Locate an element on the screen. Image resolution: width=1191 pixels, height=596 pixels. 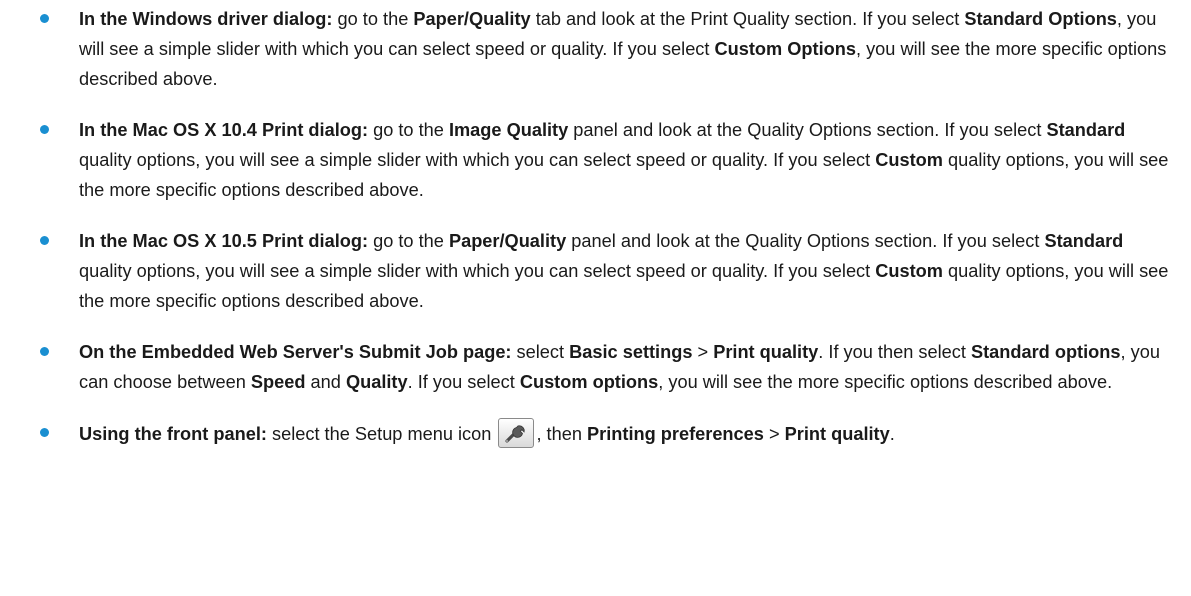
item-lead: Using the front panel: is located at coordinates (173, 434).